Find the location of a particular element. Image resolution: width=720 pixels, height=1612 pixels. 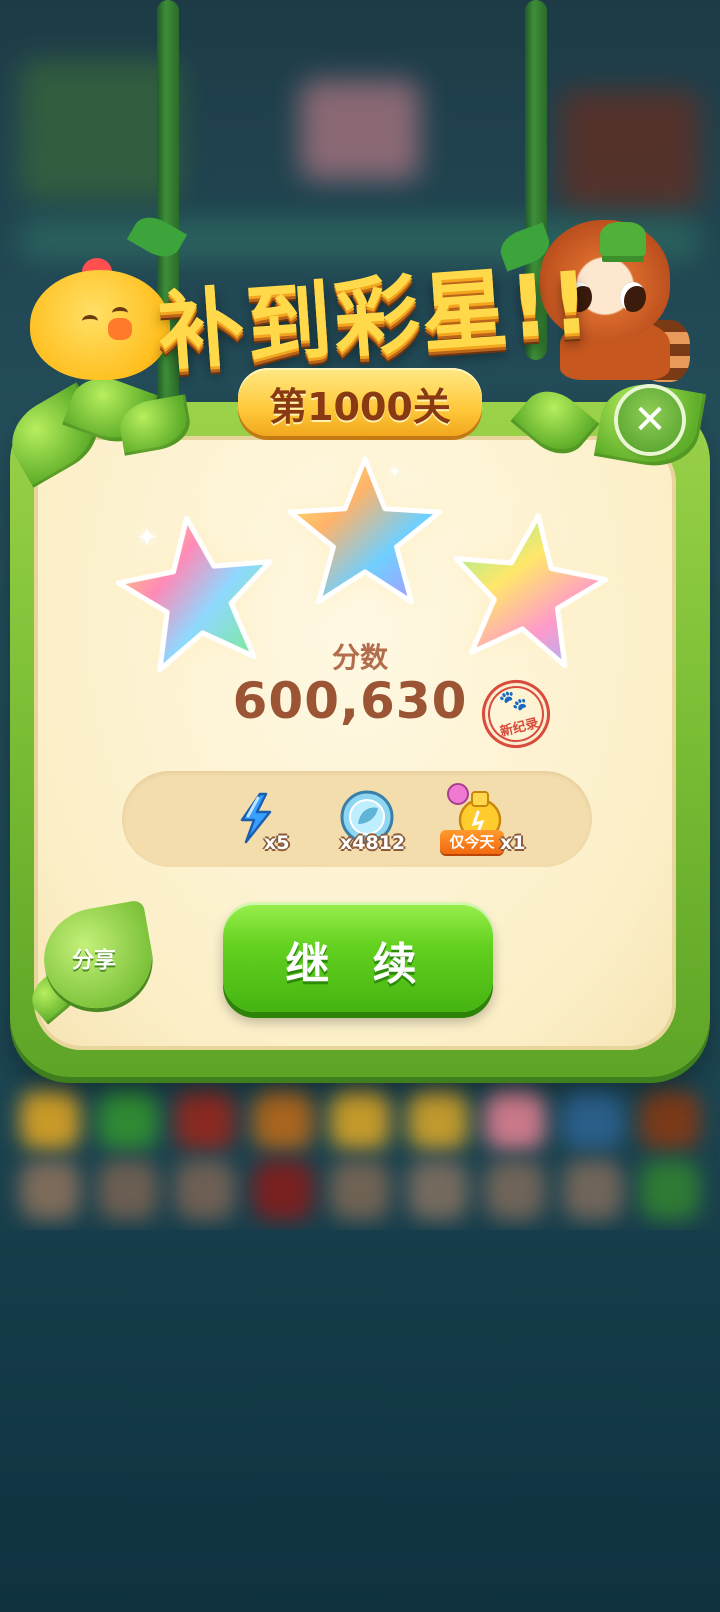

score-label: 分数 is located at coordinates (359, 657).